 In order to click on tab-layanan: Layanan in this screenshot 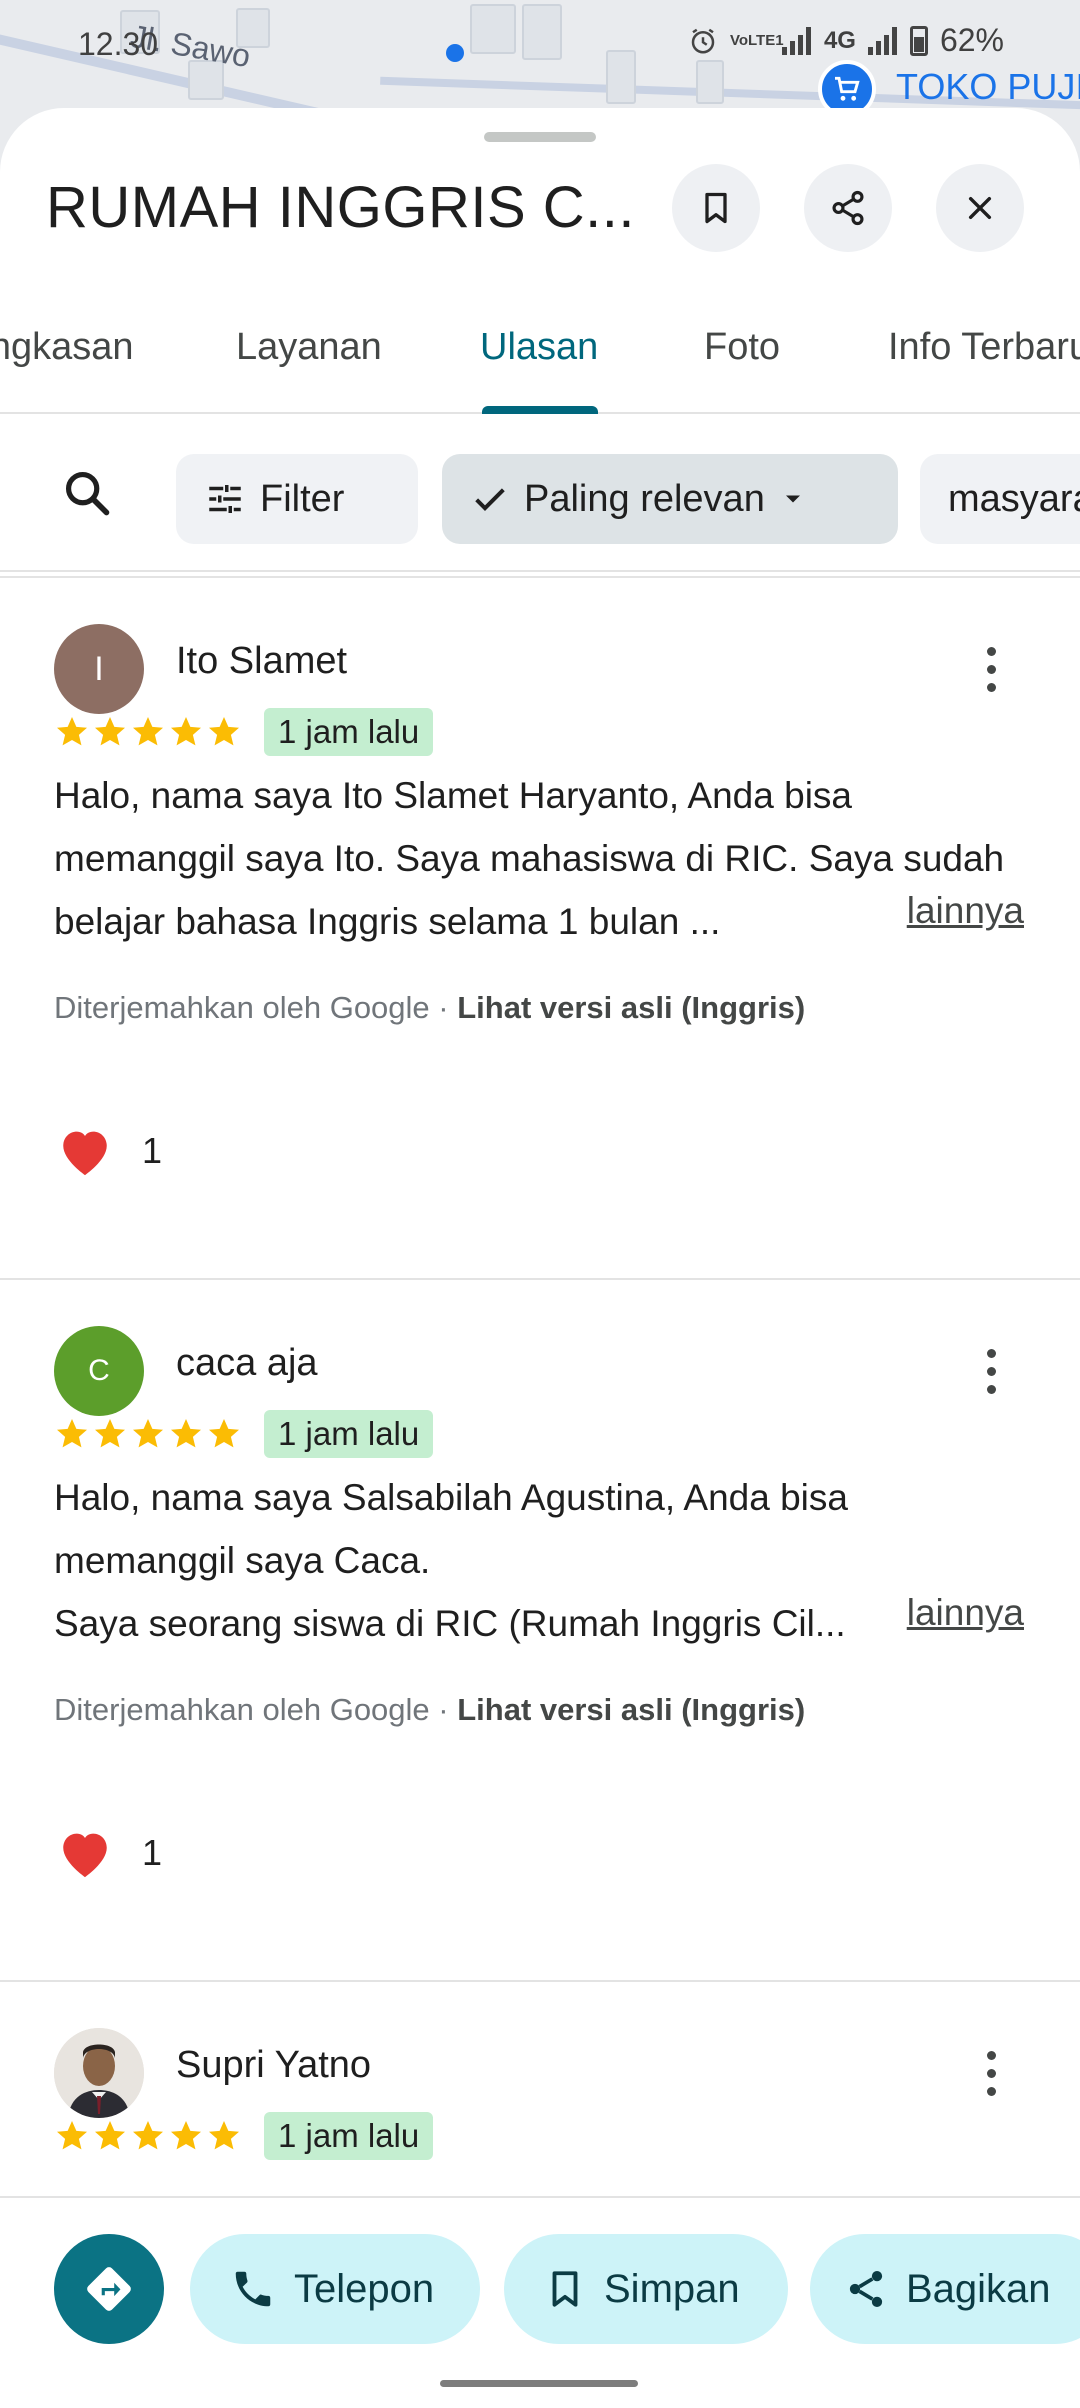, I will do `click(309, 347)`.